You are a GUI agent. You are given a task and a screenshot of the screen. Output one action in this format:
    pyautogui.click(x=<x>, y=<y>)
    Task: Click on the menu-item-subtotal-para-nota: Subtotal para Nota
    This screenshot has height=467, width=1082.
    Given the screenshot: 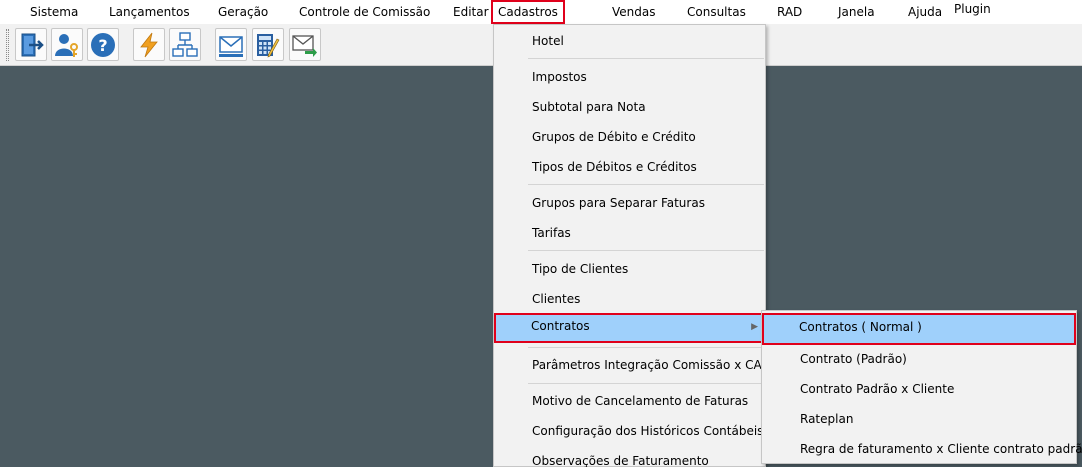 What is the action you would take?
    pyautogui.click(x=630, y=107)
    